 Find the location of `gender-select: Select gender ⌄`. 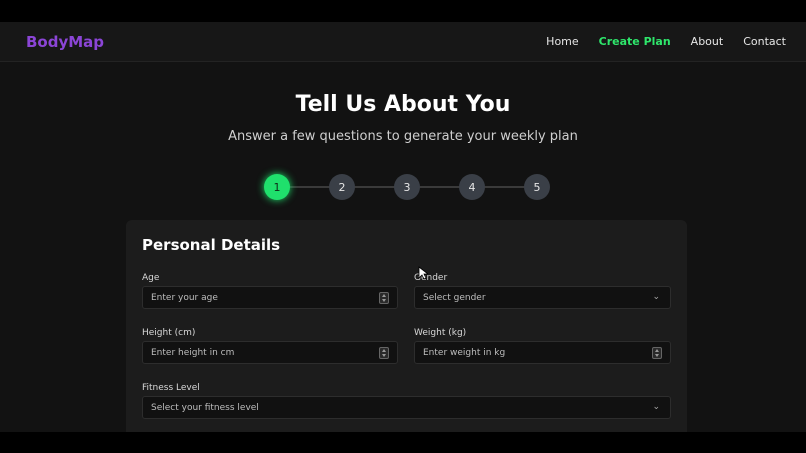

gender-select: Select gender ⌄ is located at coordinates (542, 297).